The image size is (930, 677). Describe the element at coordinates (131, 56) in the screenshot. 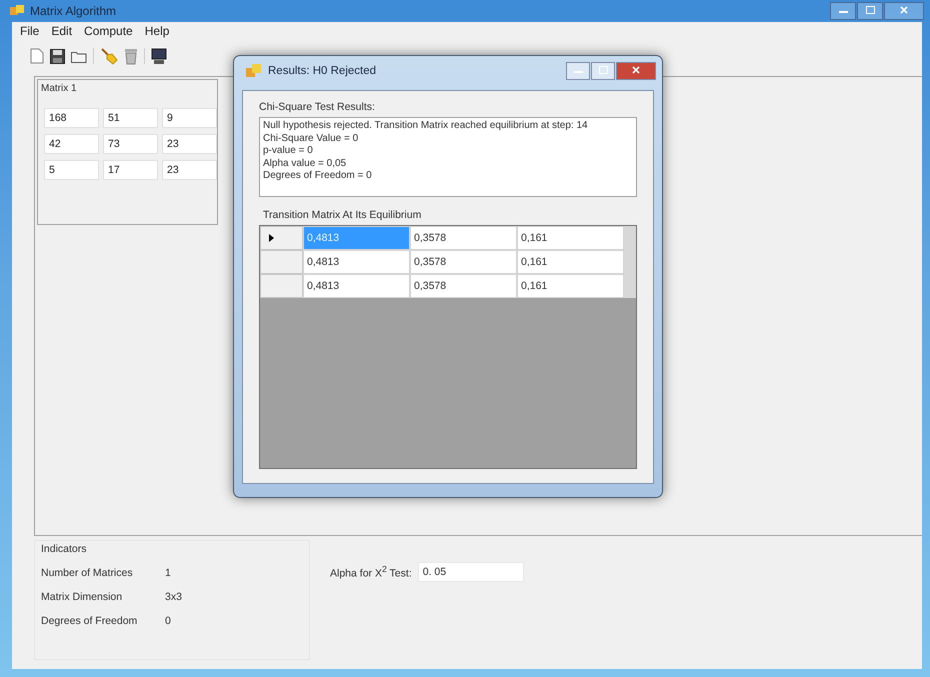

I see `trash-icon` at that location.